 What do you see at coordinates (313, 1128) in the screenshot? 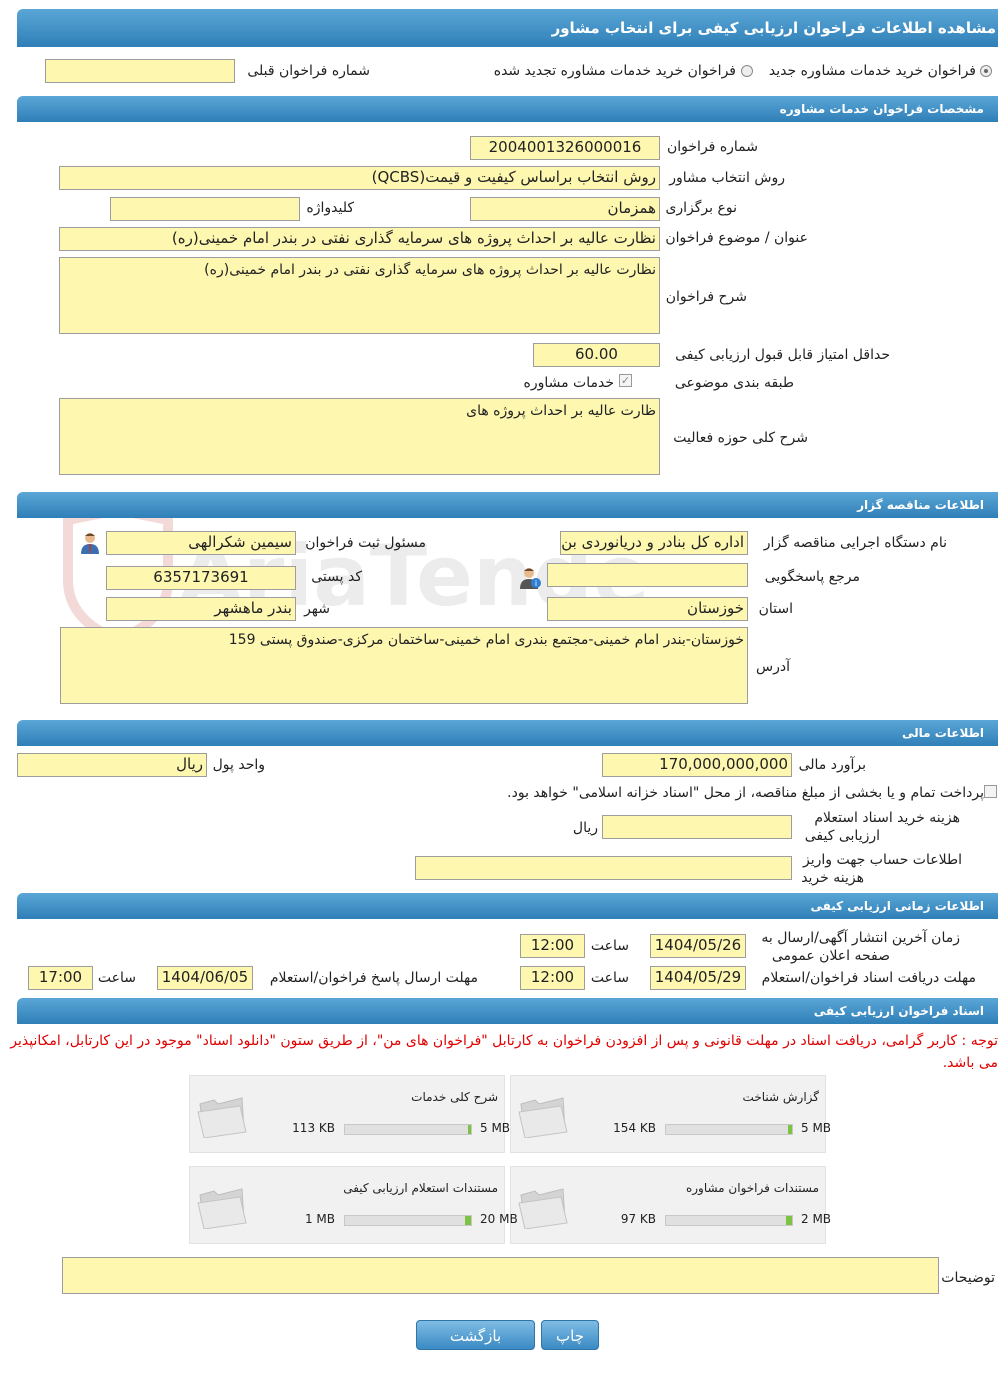
I see `document-used-size: 113 KB` at bounding box center [313, 1128].